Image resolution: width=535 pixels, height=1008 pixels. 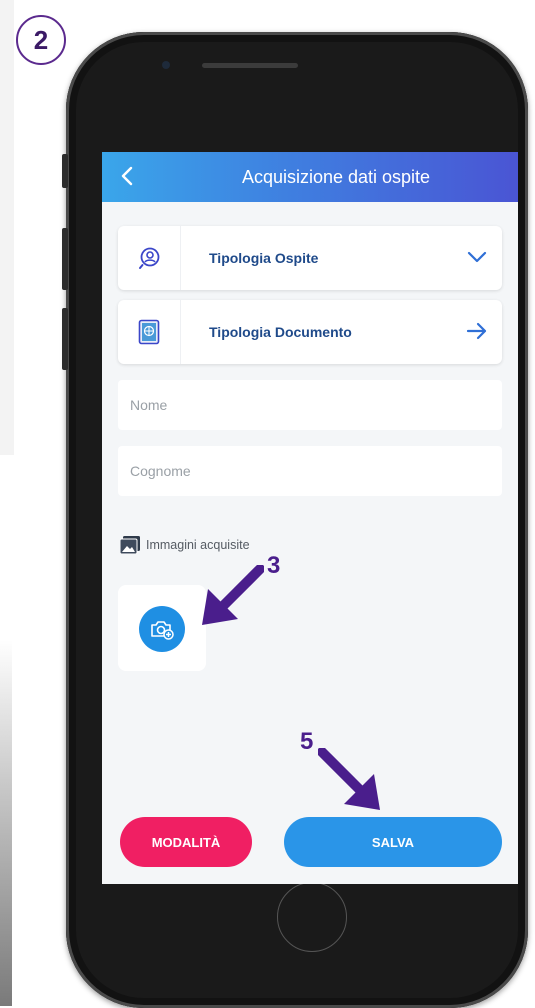 I want to click on save-button: SALVA, so click(x=393, y=842).